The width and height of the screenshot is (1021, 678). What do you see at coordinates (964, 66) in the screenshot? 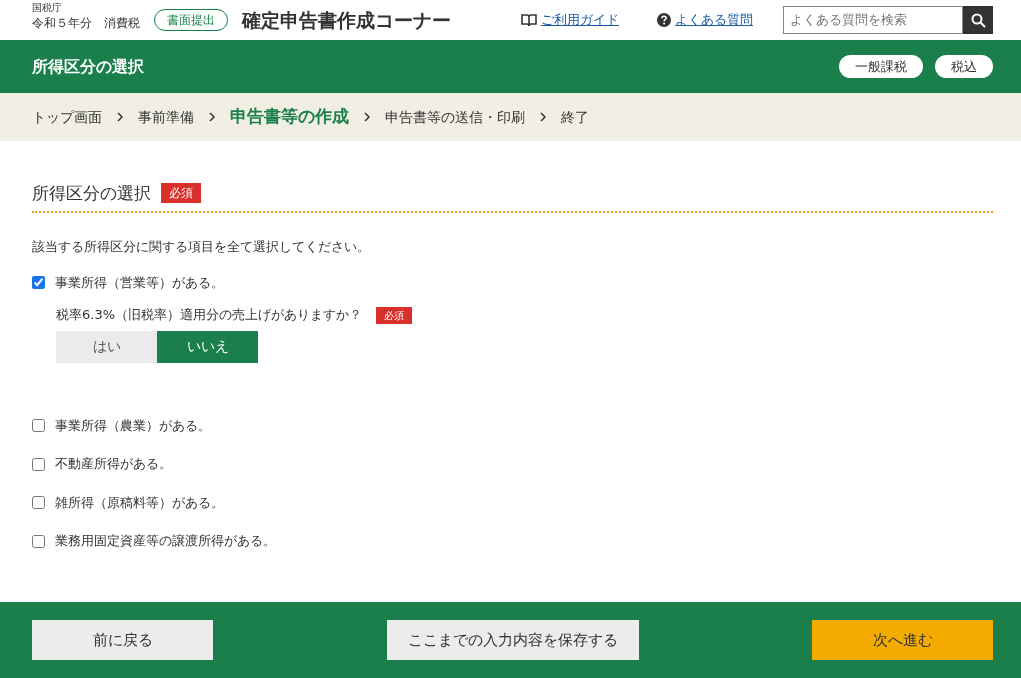
I see `tax-mode-tag: 税込` at bounding box center [964, 66].